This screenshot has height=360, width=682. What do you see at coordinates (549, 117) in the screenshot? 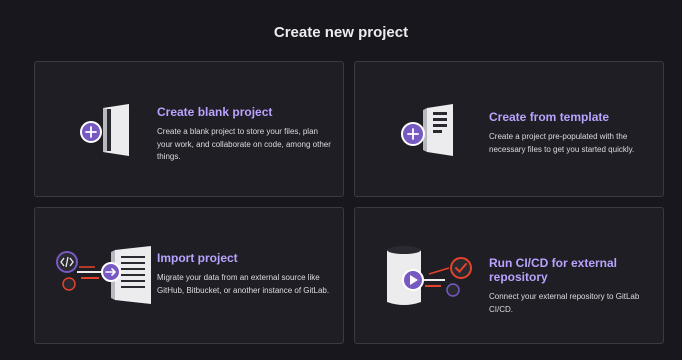
I see `card-title: Create from template` at bounding box center [549, 117].